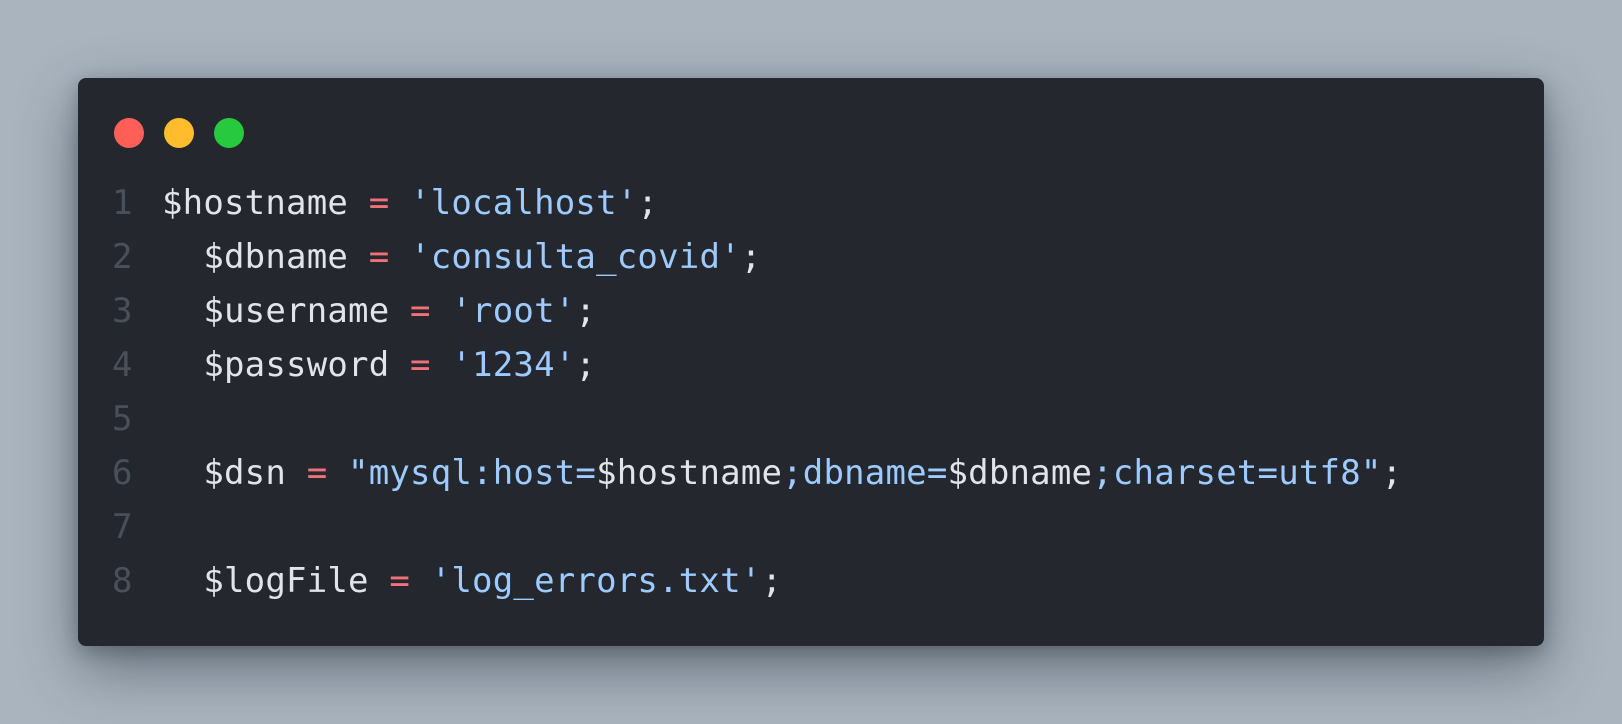 This screenshot has width=1622, height=724. I want to click on code-line: 3 $username = 'root';, so click(818, 311).